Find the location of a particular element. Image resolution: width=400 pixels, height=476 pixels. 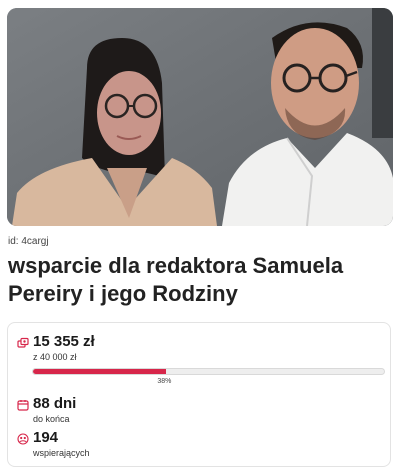

days-left-label: do końca is located at coordinates (51, 419).